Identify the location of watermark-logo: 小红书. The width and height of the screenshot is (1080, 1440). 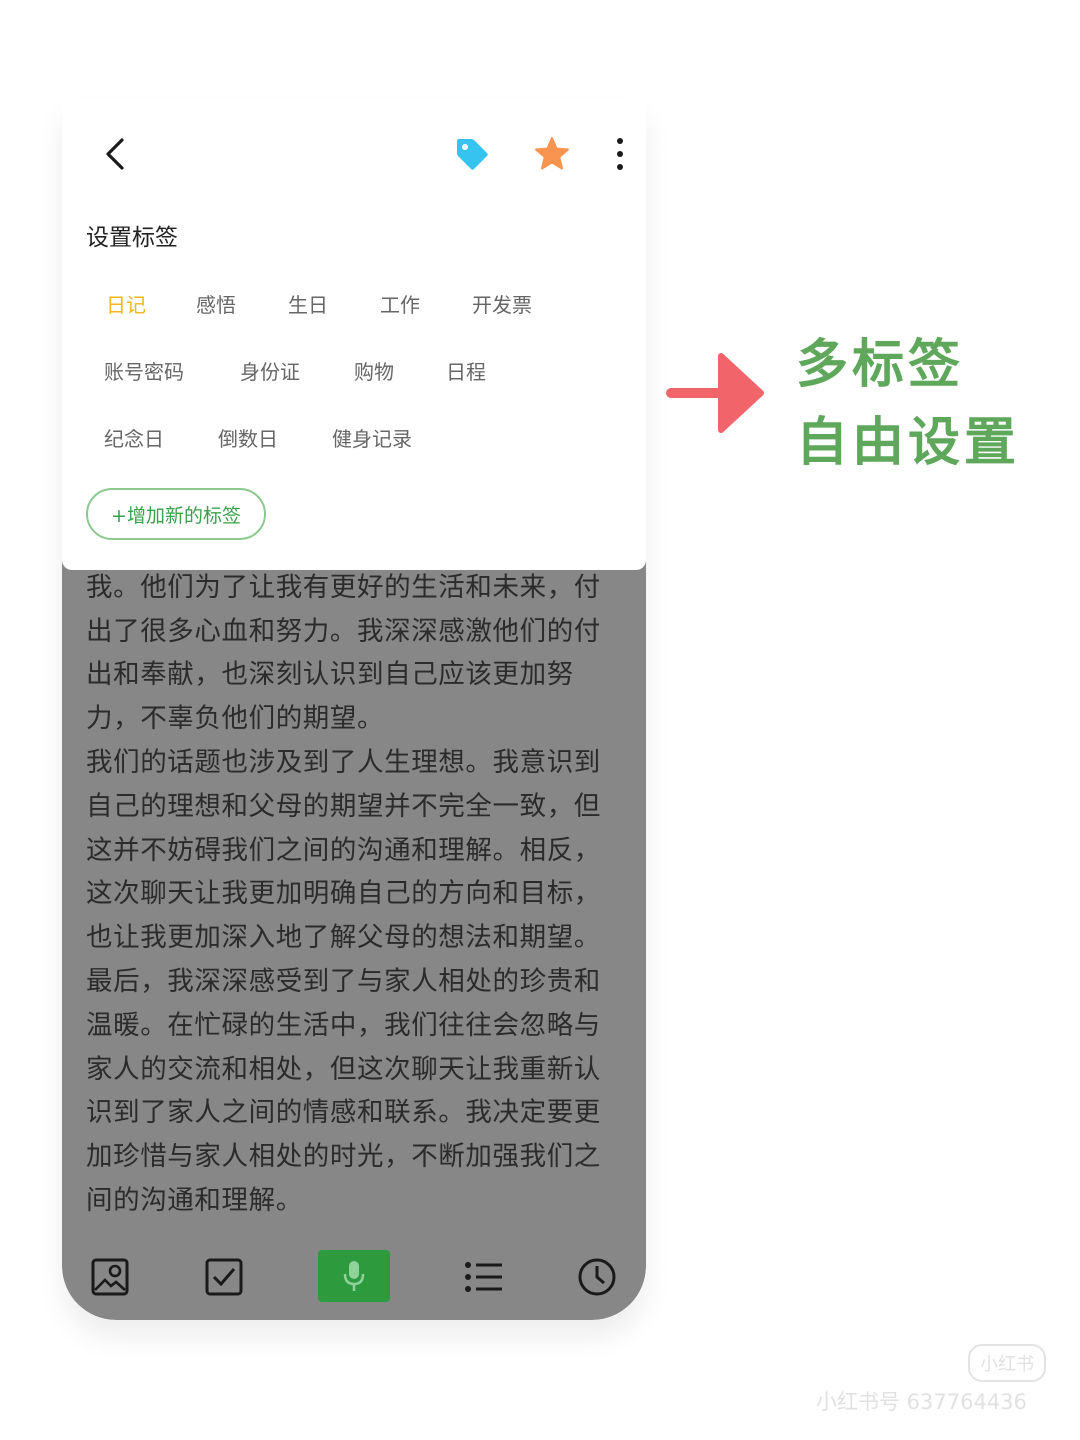
(1007, 1363).